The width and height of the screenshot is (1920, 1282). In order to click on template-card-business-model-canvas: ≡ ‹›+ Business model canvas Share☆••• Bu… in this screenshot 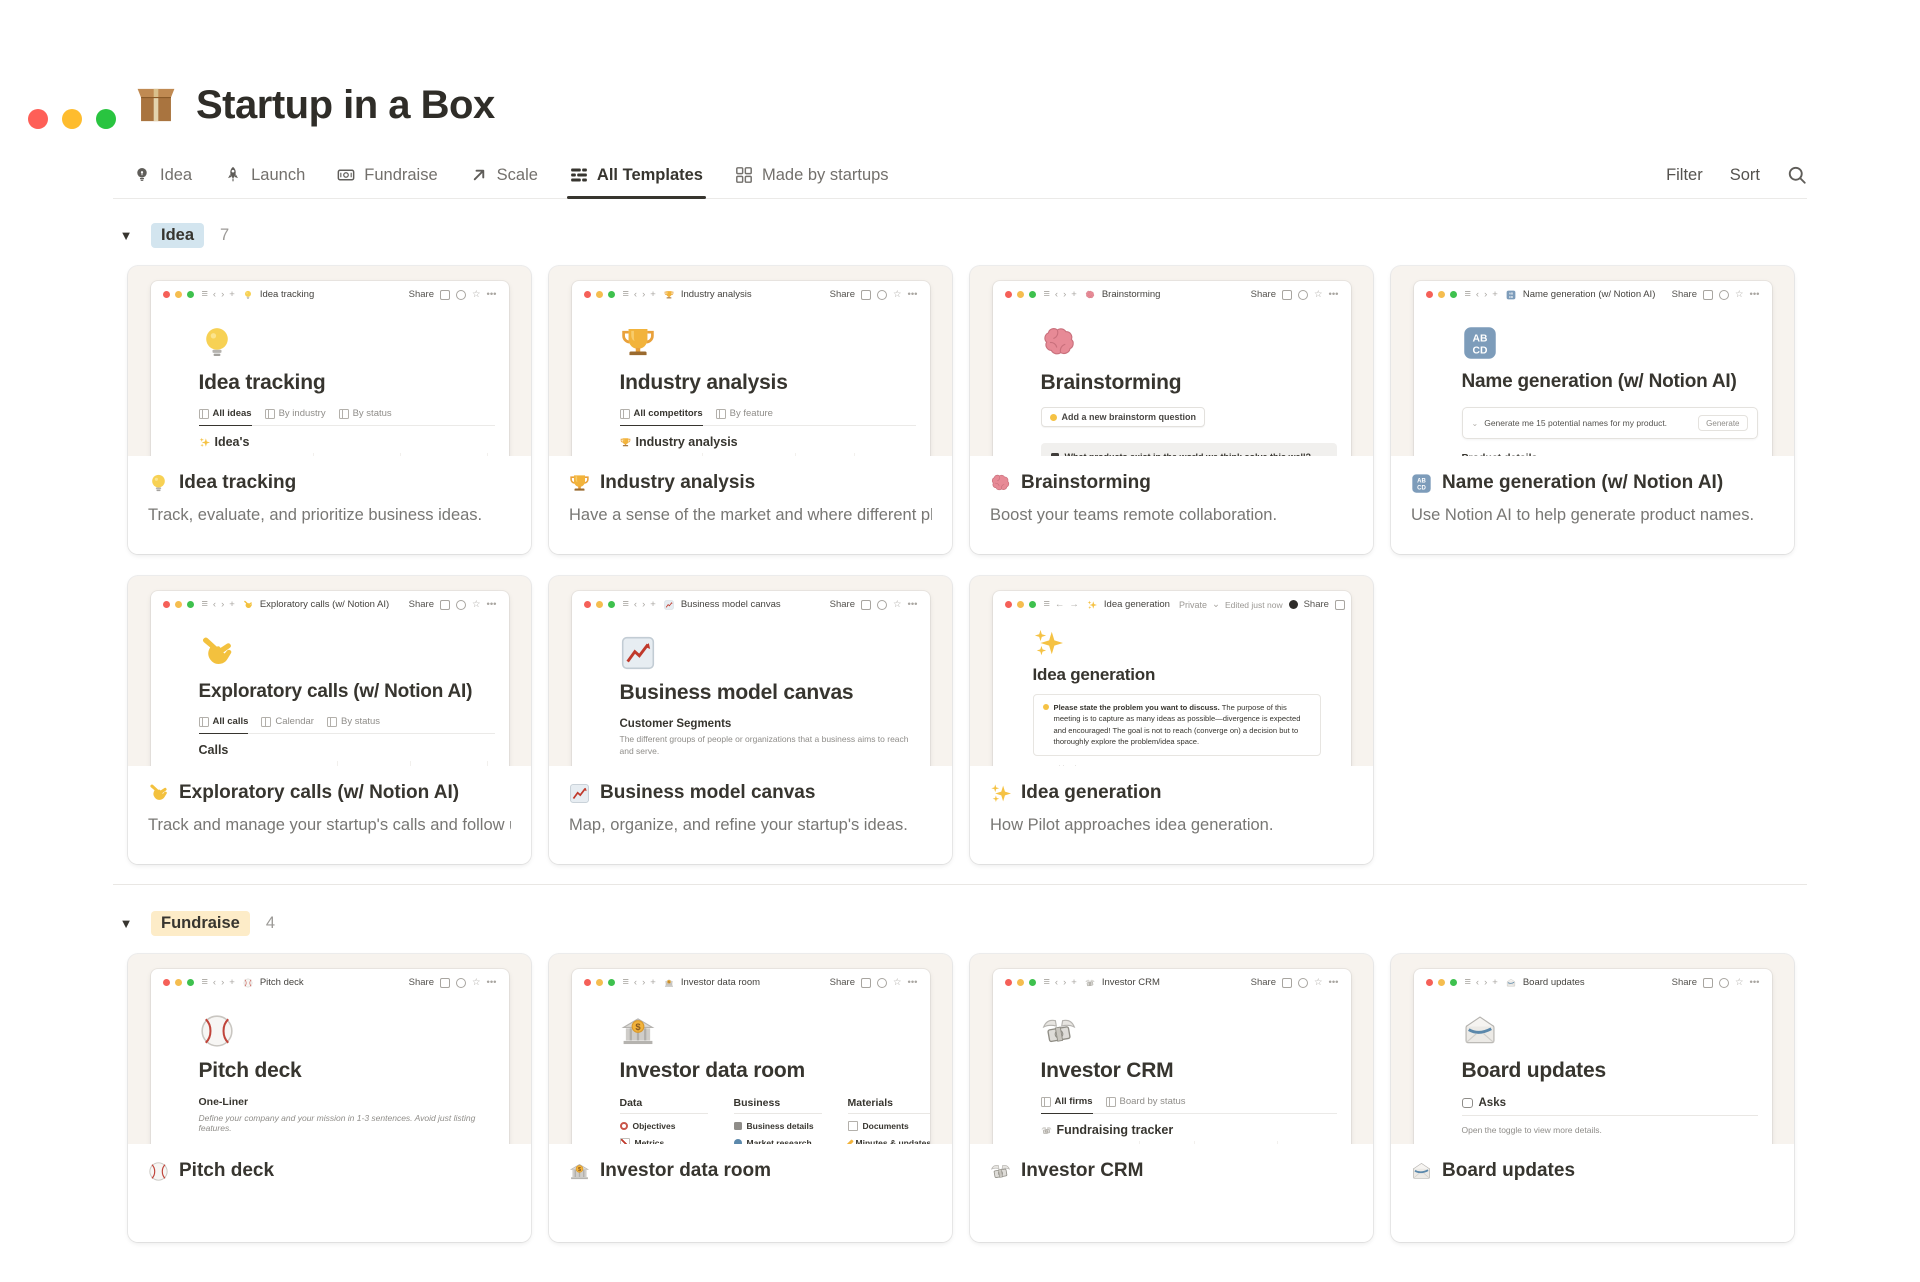, I will do `click(750, 720)`.